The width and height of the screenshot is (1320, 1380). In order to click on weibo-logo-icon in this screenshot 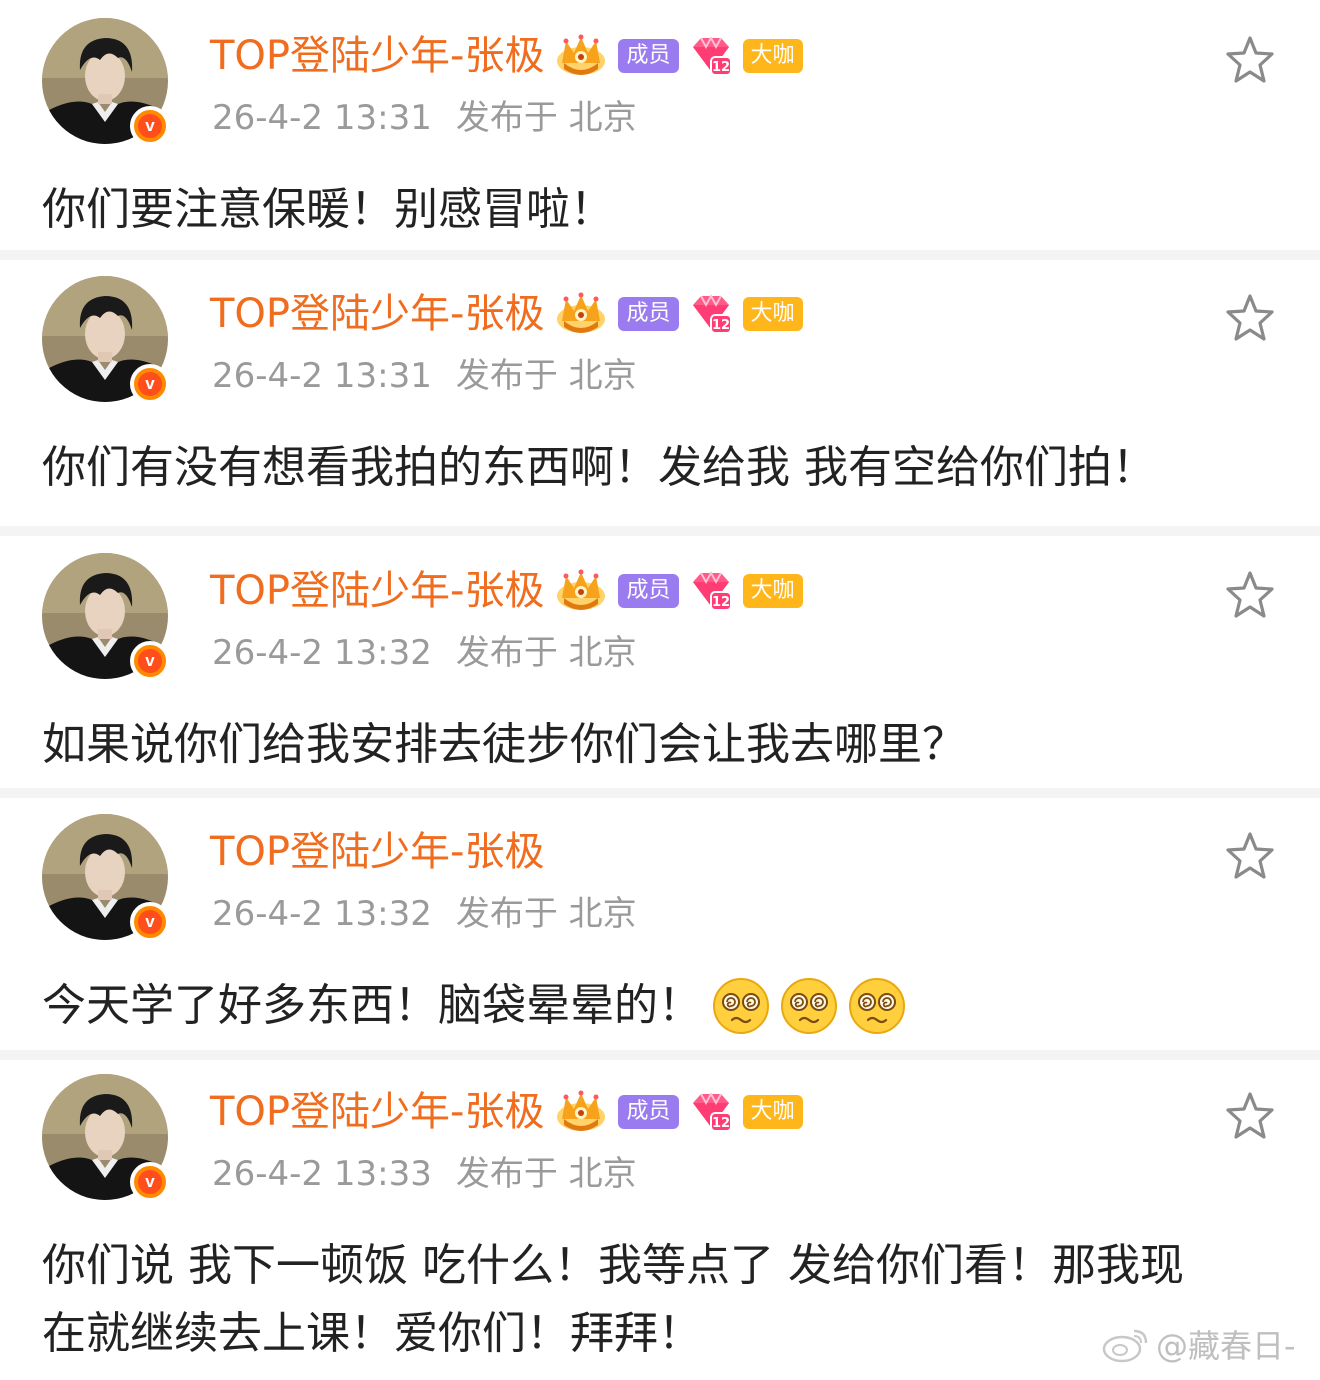, I will do `click(1125, 1346)`.